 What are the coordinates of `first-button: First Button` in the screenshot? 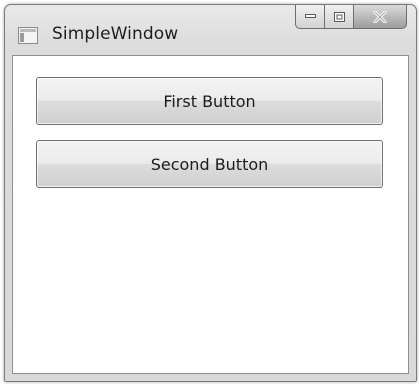 It's located at (209, 101).